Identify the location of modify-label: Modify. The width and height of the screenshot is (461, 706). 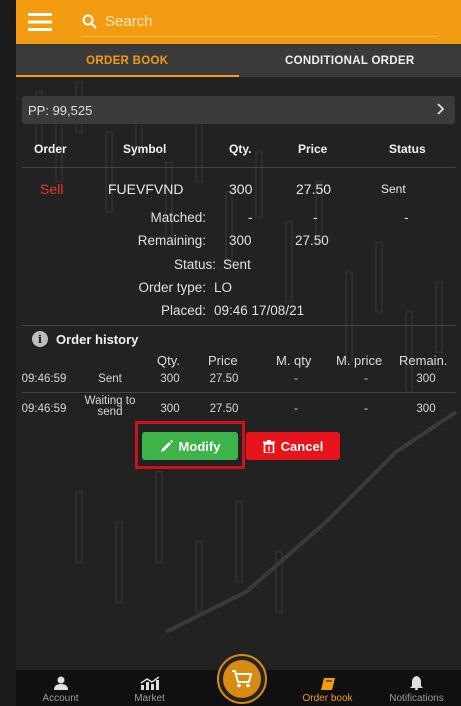
(199, 446).